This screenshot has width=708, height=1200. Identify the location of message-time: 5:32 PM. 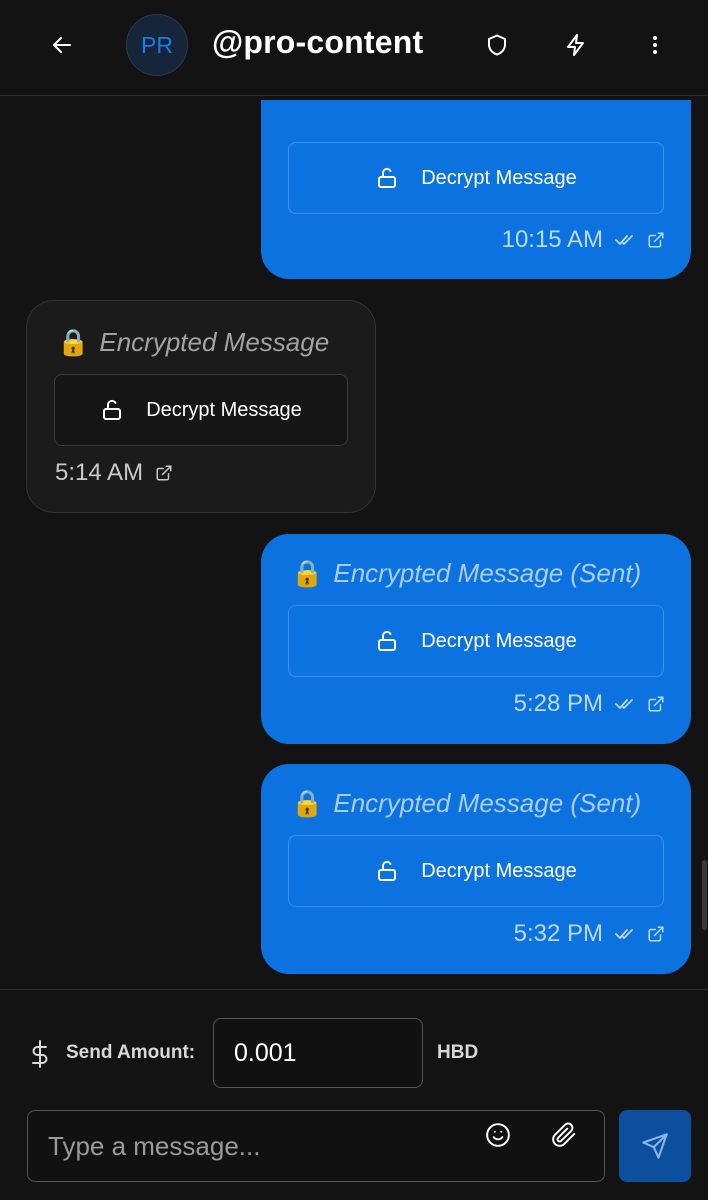
(558, 933).